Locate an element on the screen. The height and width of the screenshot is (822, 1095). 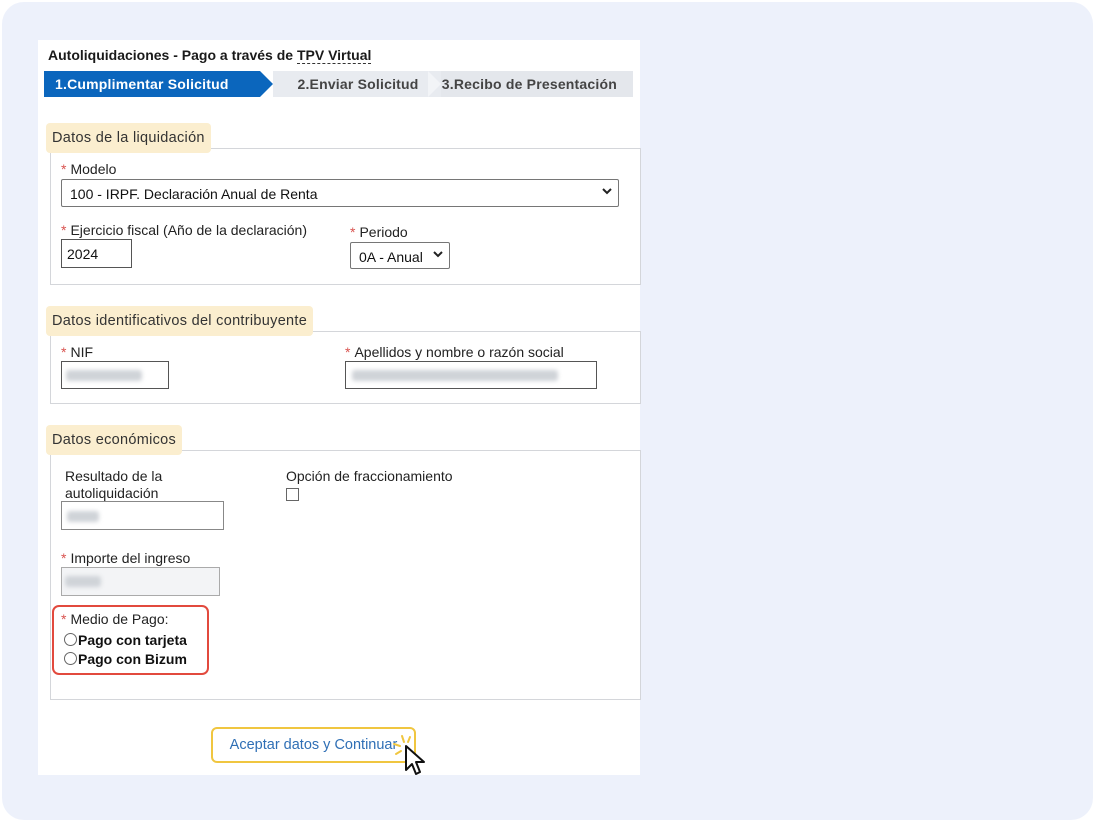
step-cumplimentar-solicitud: 1.Cumplimentar Solicitud is located at coordinates (152, 84).